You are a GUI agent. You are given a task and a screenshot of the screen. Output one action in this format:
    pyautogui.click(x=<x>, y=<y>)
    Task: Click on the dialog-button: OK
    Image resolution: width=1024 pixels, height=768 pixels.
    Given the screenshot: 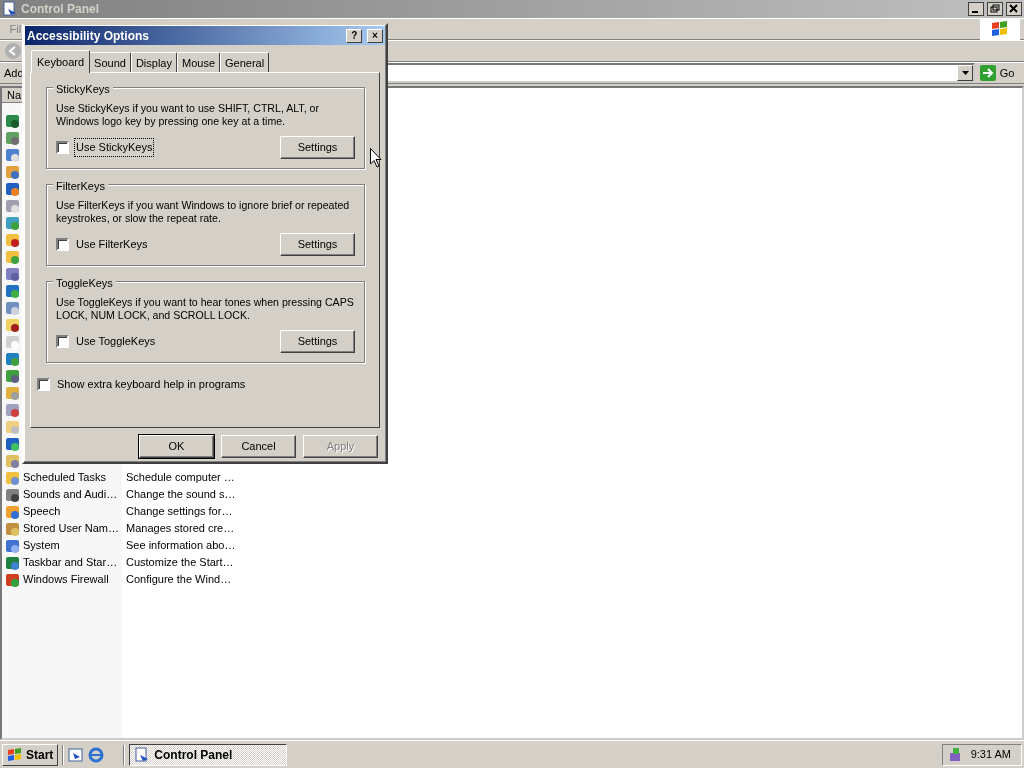 What is the action you would take?
    pyautogui.click(x=176, y=446)
    